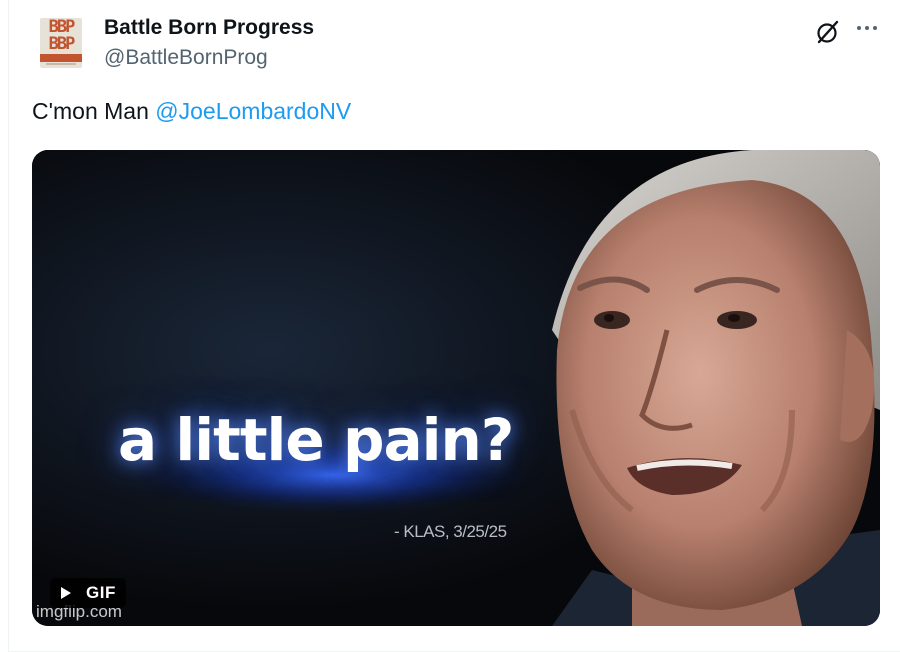 This screenshot has width=900, height=652. Describe the element at coordinates (61, 58) in the screenshot. I see `avatar-logo-bar` at that location.